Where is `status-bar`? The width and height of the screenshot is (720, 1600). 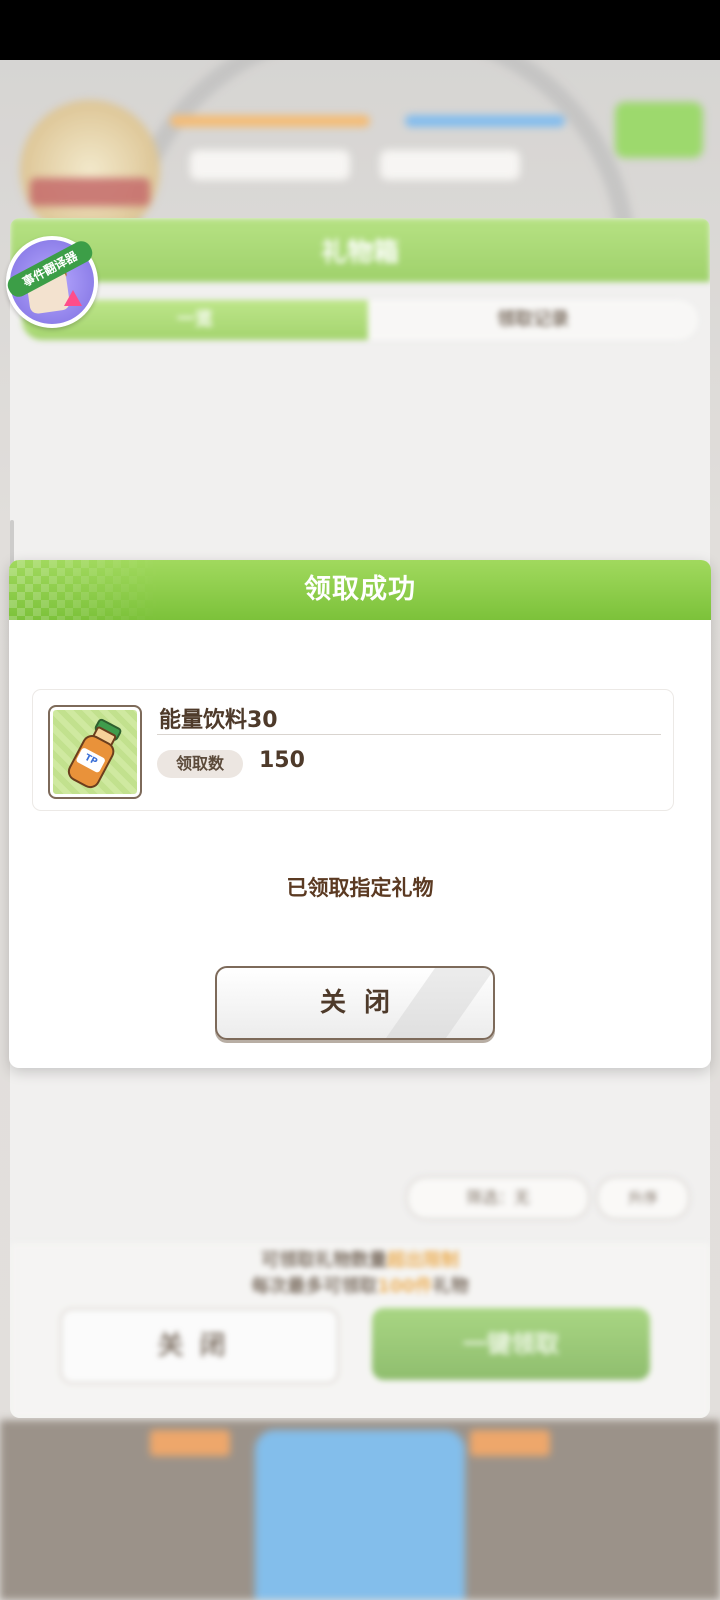
status-bar is located at coordinates (360, 30).